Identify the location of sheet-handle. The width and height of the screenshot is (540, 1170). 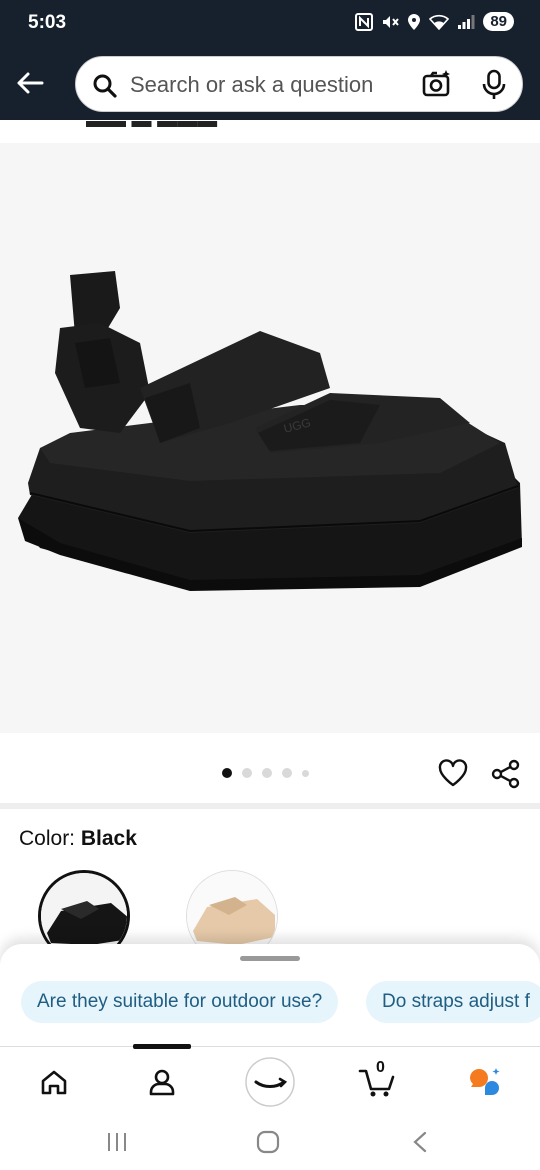
(270, 958).